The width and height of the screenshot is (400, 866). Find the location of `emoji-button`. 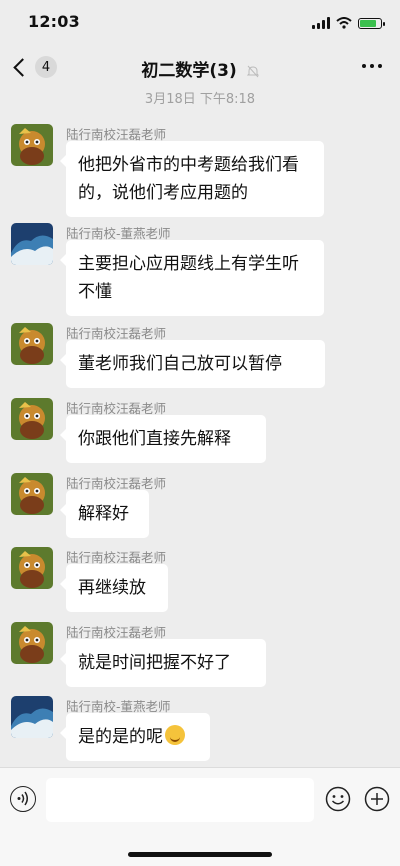

emoji-button is located at coordinates (338, 799).